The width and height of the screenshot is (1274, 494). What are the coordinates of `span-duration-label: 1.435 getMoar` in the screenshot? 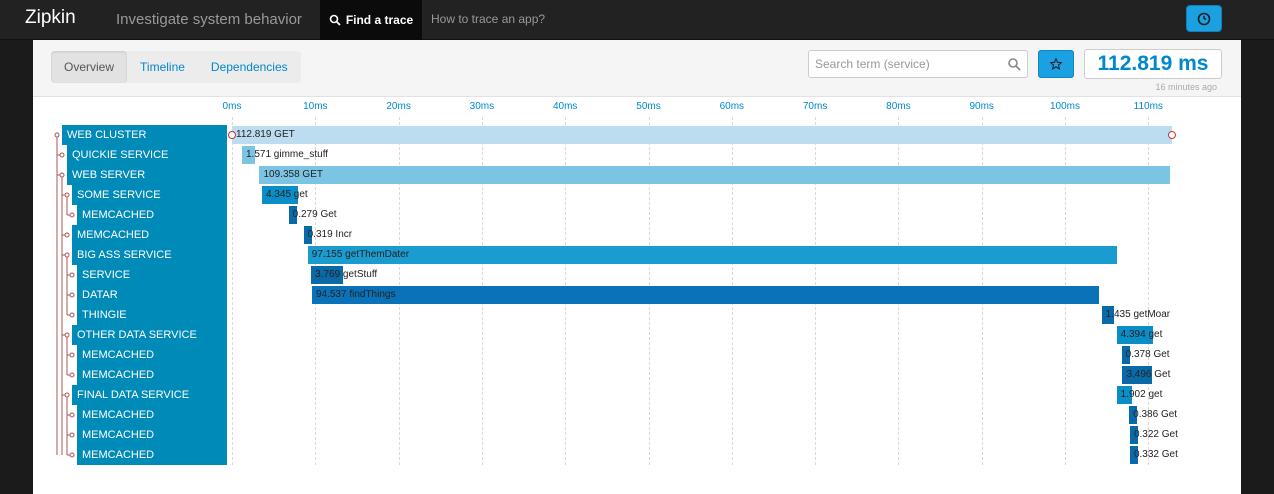 It's located at (1138, 314).